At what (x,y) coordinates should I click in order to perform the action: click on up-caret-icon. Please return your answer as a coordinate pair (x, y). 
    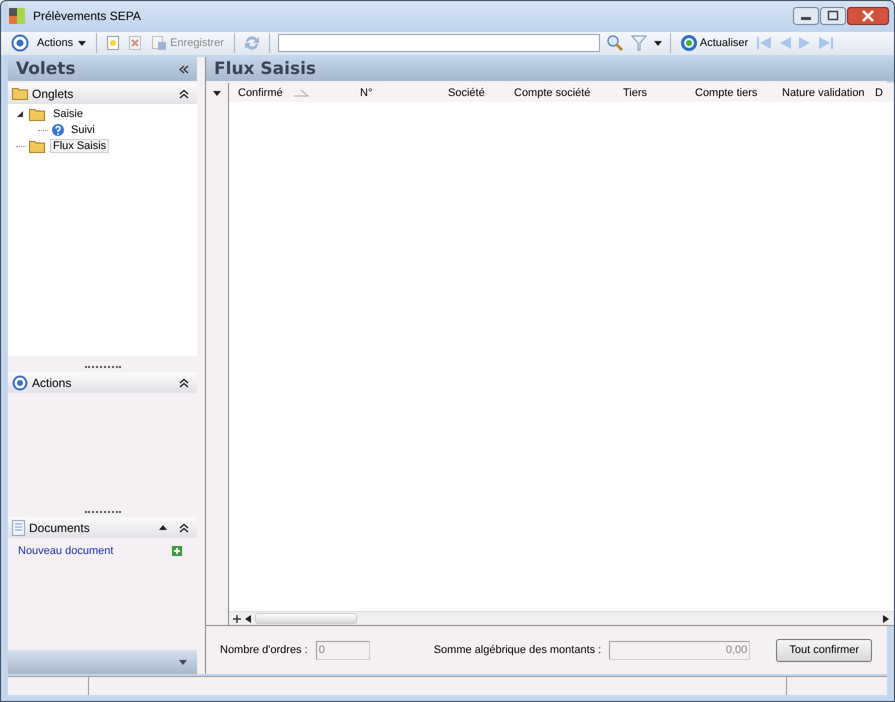
    Looking at the image, I should click on (163, 527).